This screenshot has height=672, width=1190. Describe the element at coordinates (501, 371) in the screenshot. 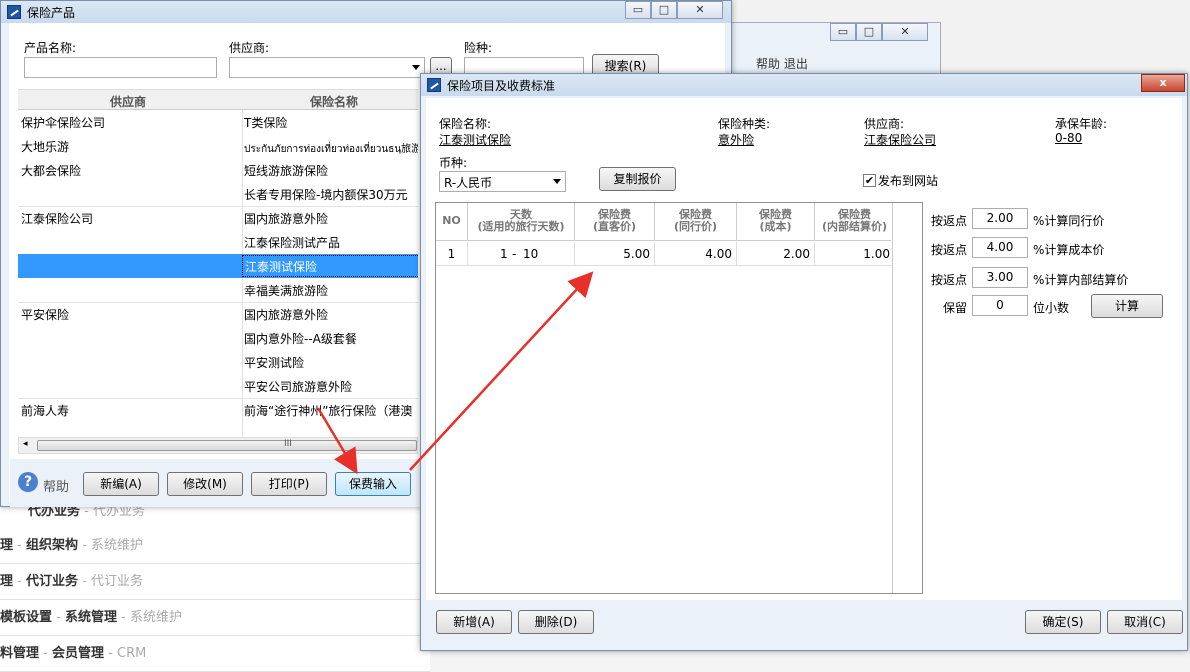

I see `annotation-arrow-to-fee-grid` at that location.